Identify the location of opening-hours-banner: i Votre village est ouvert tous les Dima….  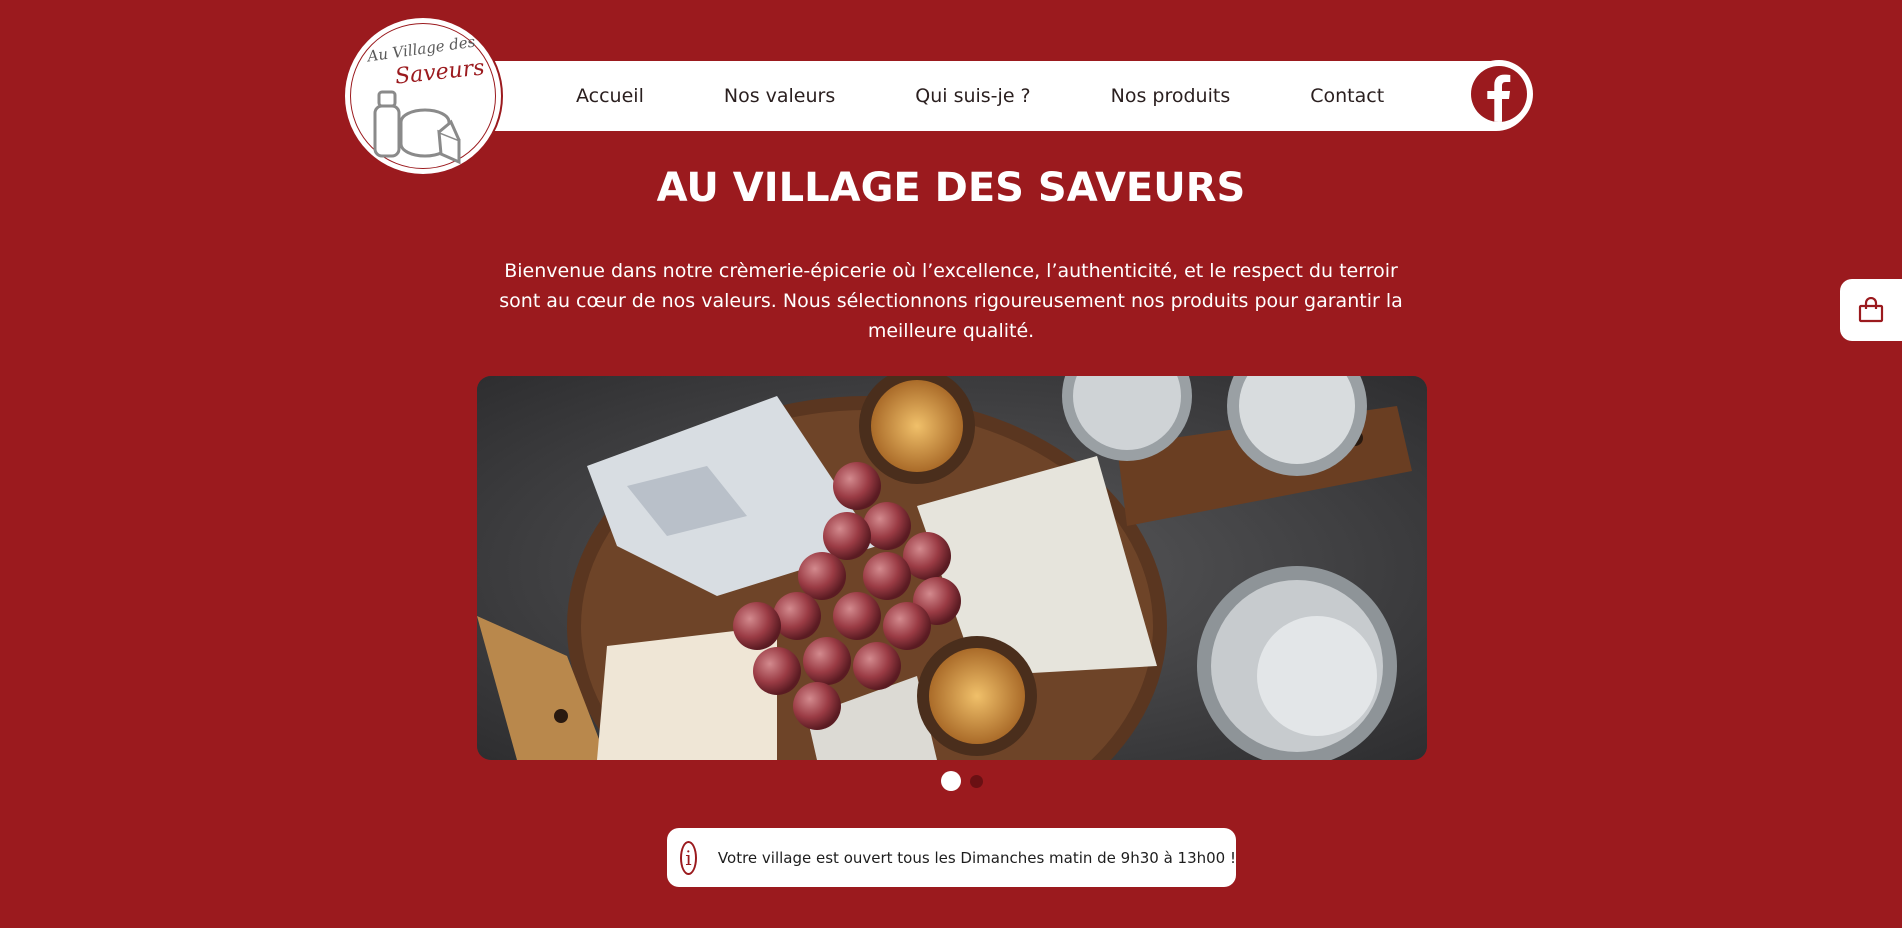
(951, 857).